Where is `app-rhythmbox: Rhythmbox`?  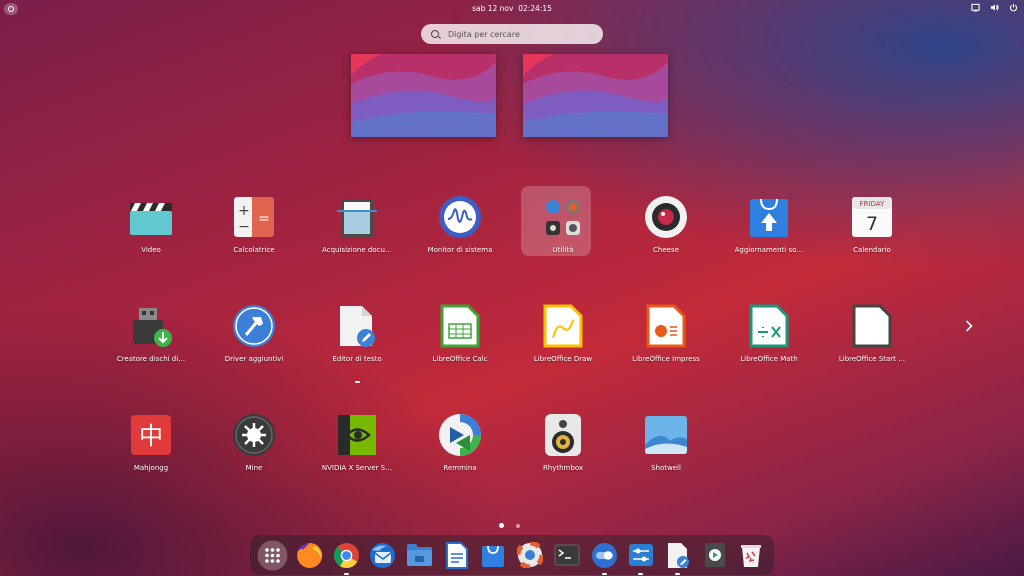
app-rhythmbox: Rhythmbox is located at coordinates (563, 445).